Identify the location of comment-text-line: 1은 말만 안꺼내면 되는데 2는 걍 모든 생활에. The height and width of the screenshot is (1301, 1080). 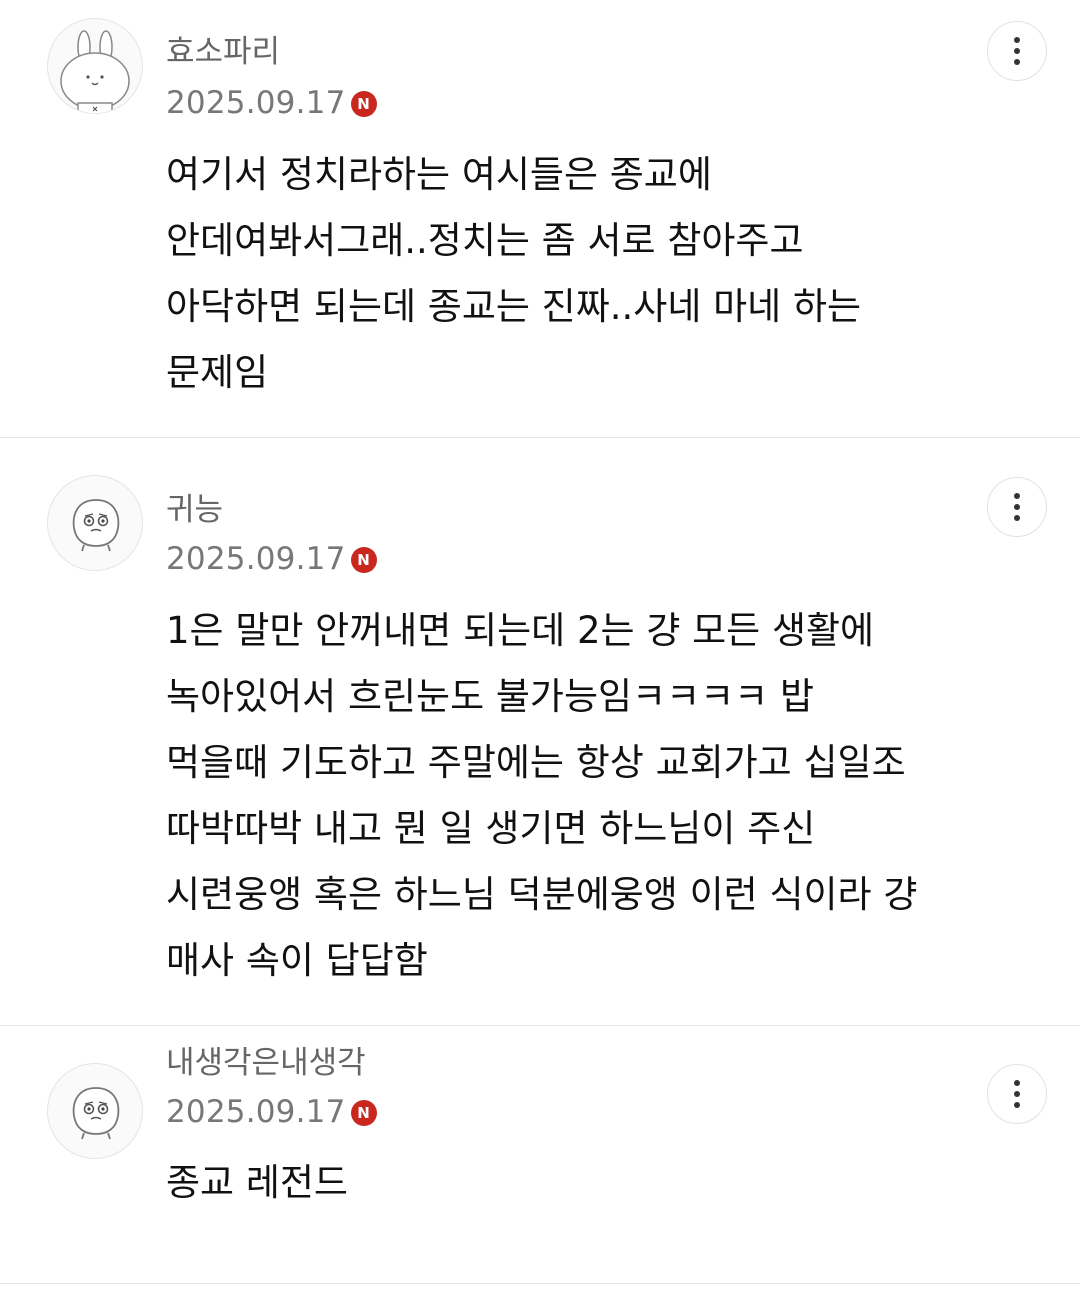
(520, 630).